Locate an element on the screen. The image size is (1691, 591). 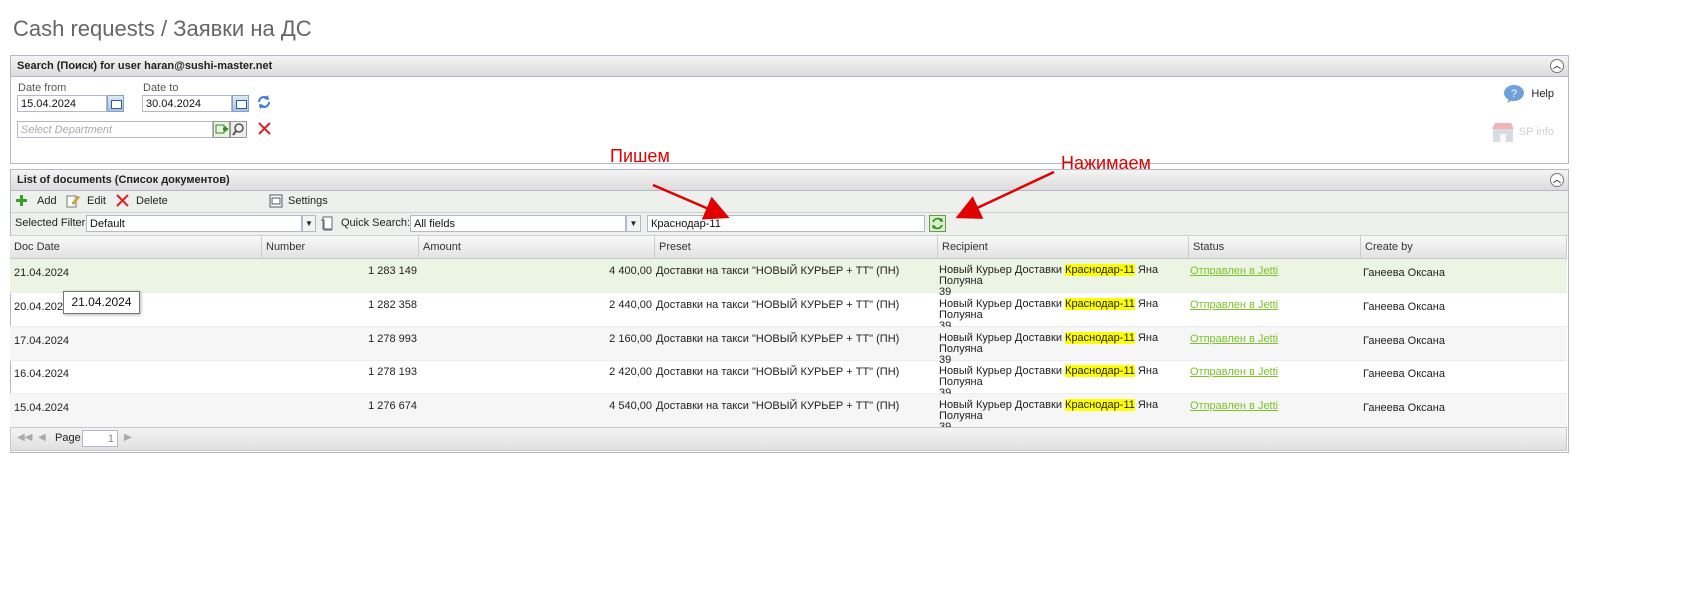
help-icon: ? is located at coordinates (1514, 94).